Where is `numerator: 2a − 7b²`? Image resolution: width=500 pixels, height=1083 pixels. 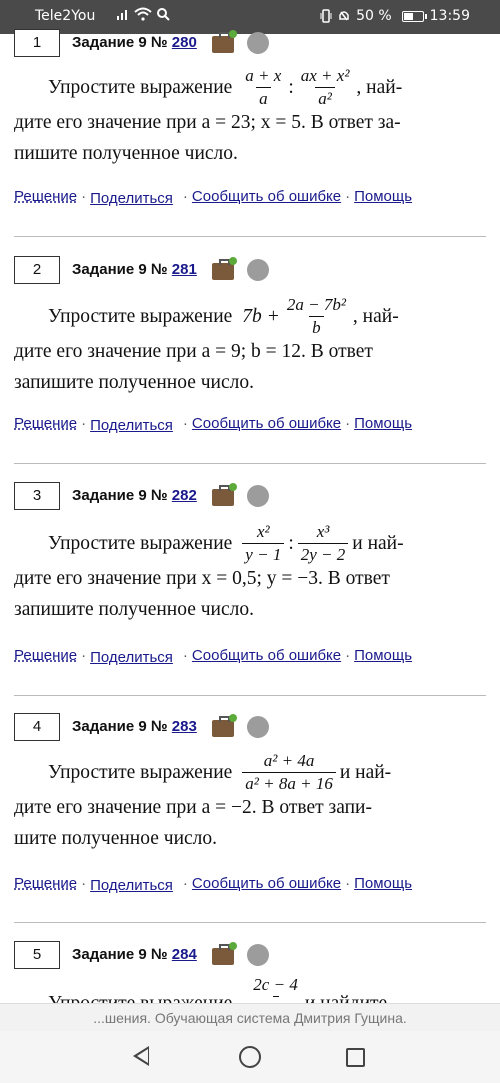
numerator: 2a − 7b² is located at coordinates (316, 304).